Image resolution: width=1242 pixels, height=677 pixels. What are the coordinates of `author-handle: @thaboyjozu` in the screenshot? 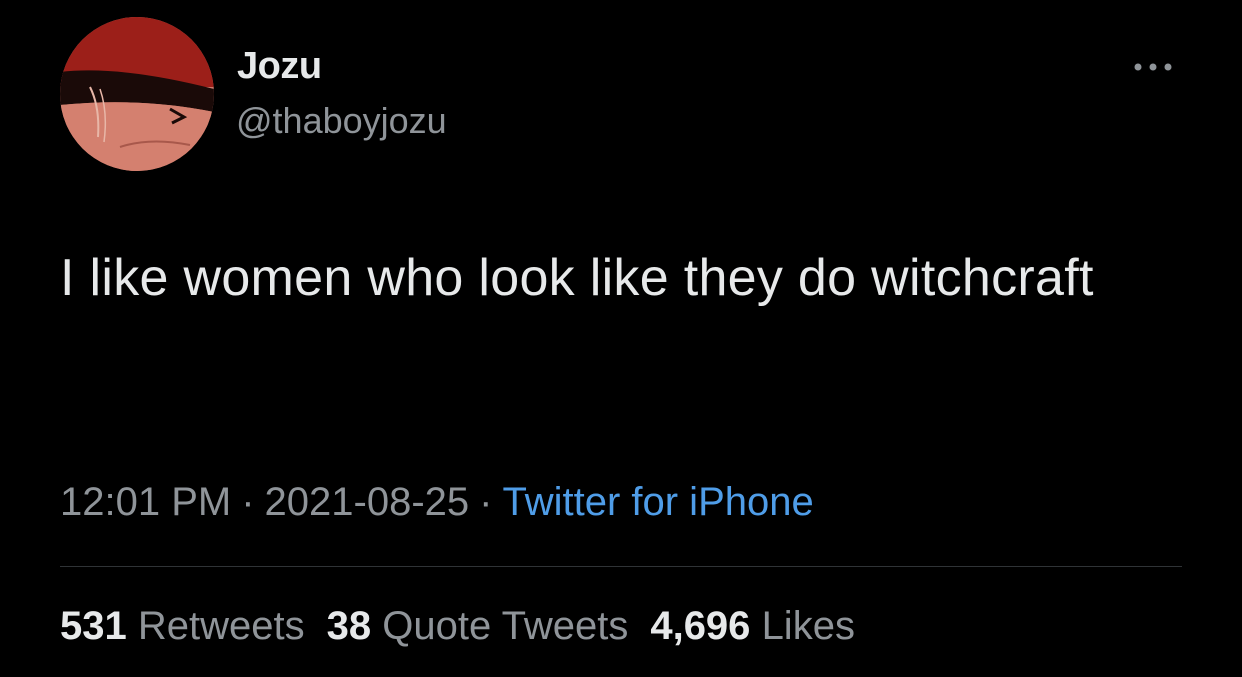 It's located at (341, 121).